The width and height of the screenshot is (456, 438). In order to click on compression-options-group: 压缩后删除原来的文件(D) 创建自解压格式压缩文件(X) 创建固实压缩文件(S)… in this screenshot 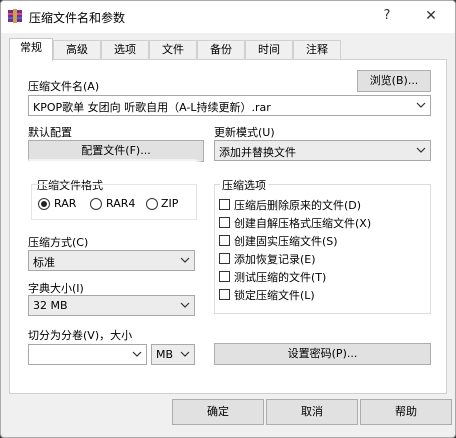, I will do `click(322, 249)`.